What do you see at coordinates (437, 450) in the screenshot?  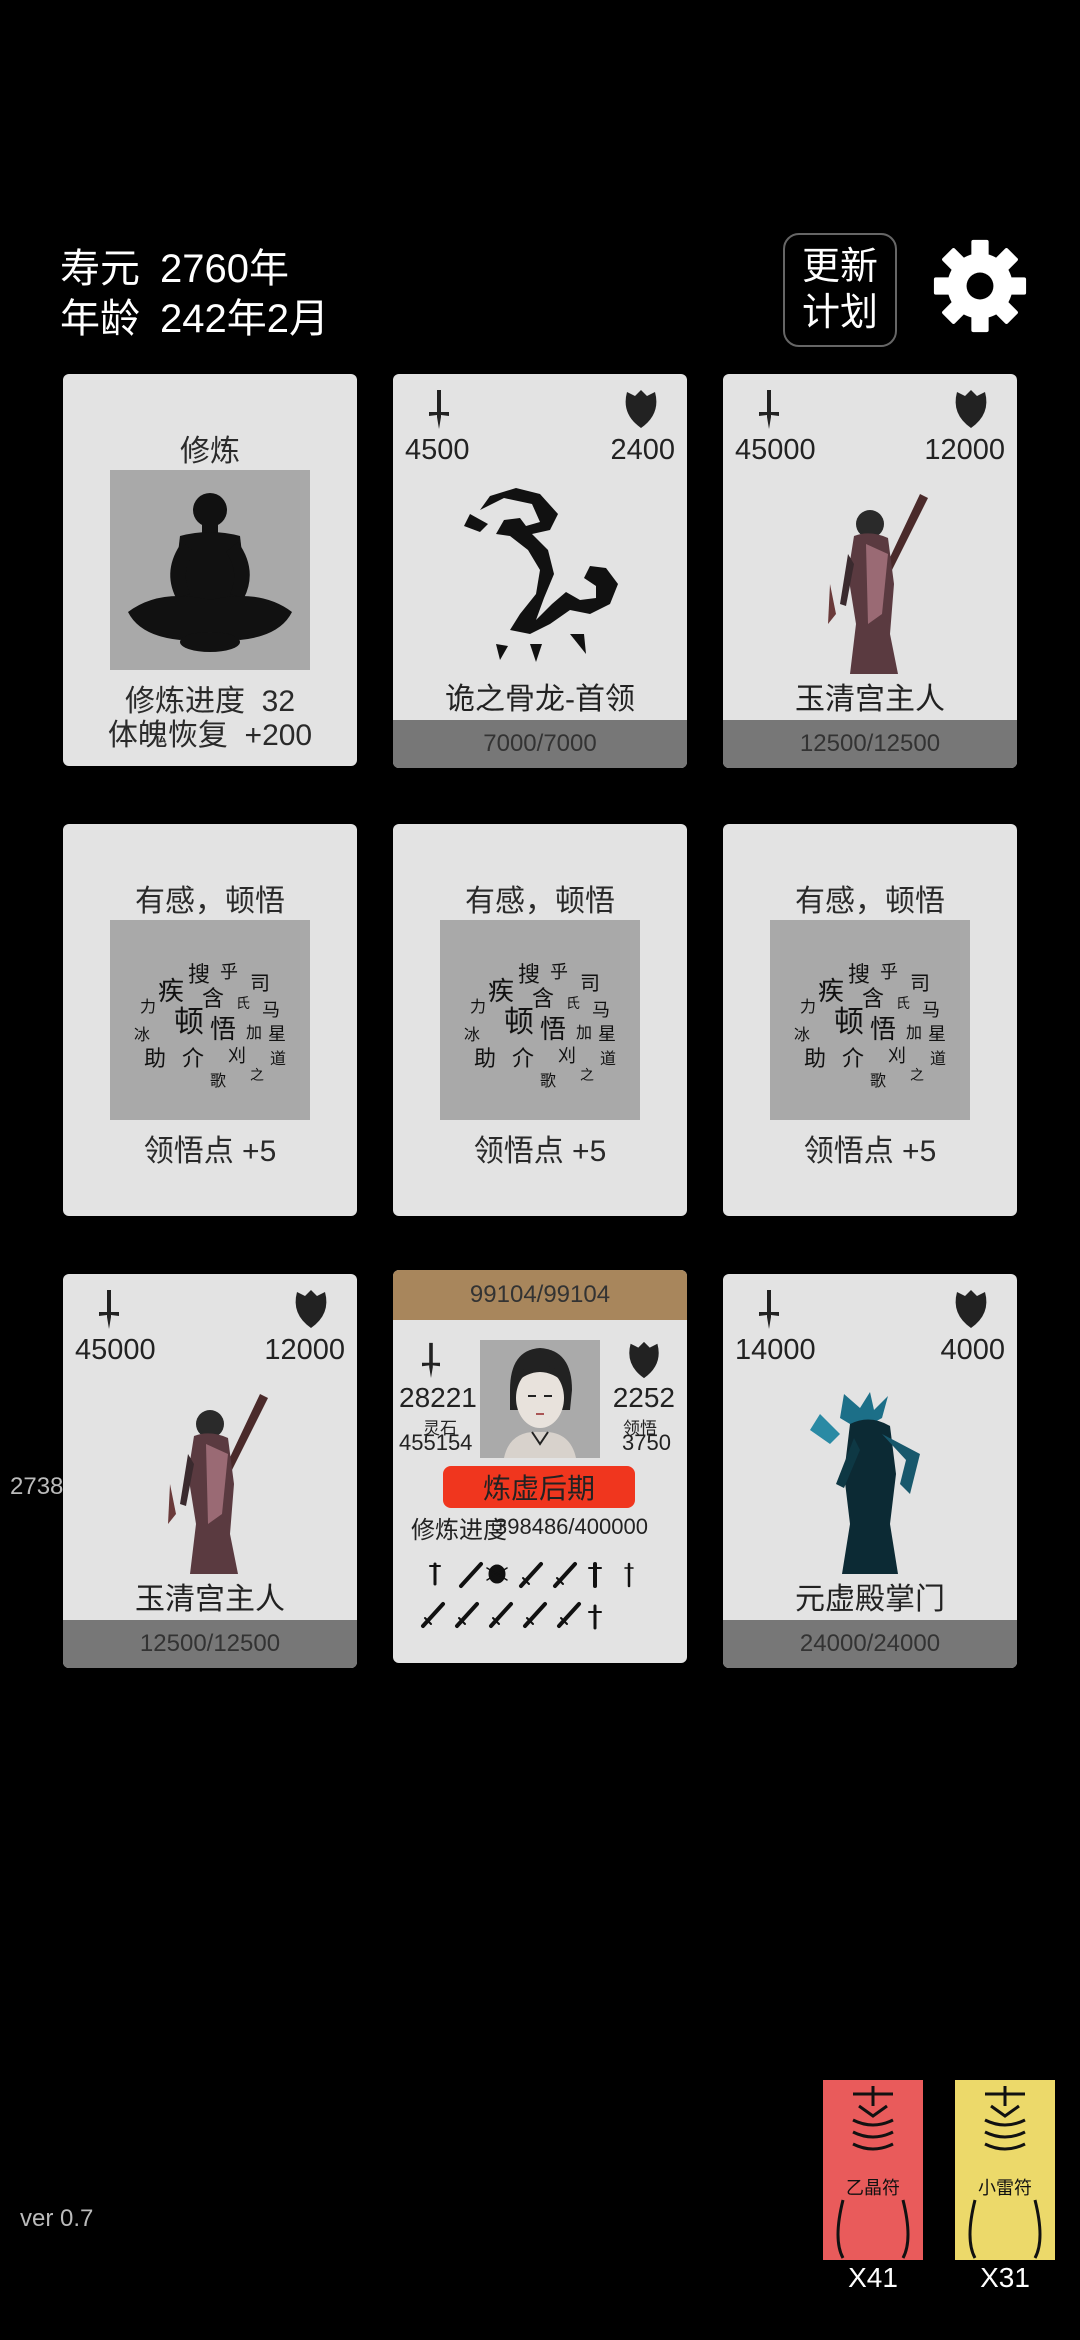 I see `enemy-atk: 4500` at bounding box center [437, 450].